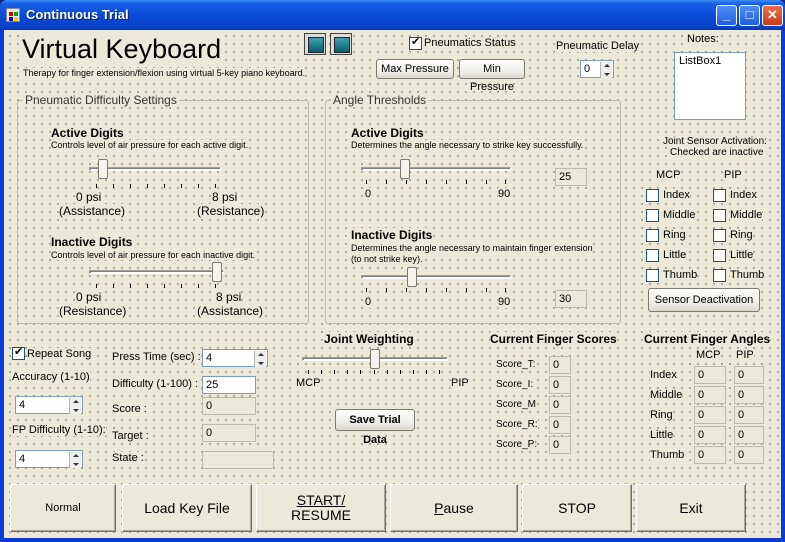  I want to click on title-bar: Continuous Trial _ □ ✕, so click(392, 15).